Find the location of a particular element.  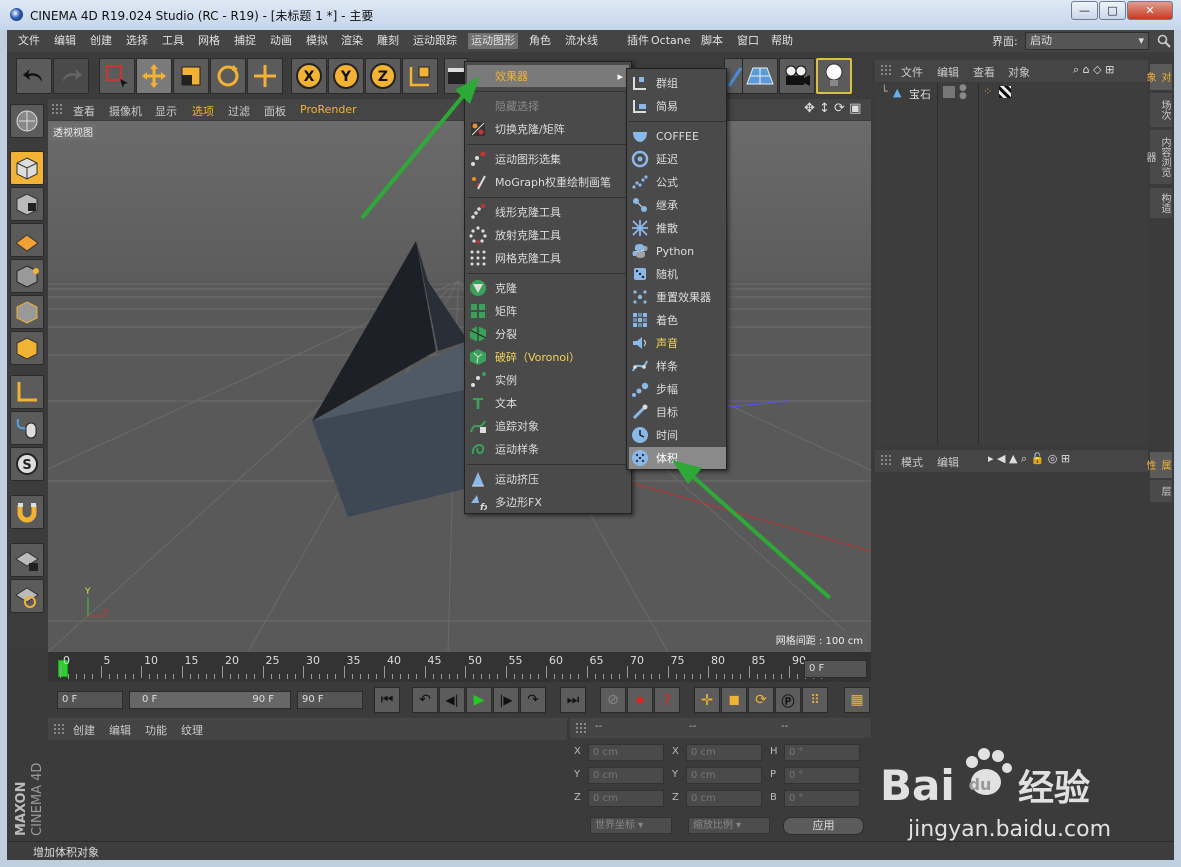

mograph-menu-item-15: 破碎（Voronoi） is located at coordinates (548, 357).